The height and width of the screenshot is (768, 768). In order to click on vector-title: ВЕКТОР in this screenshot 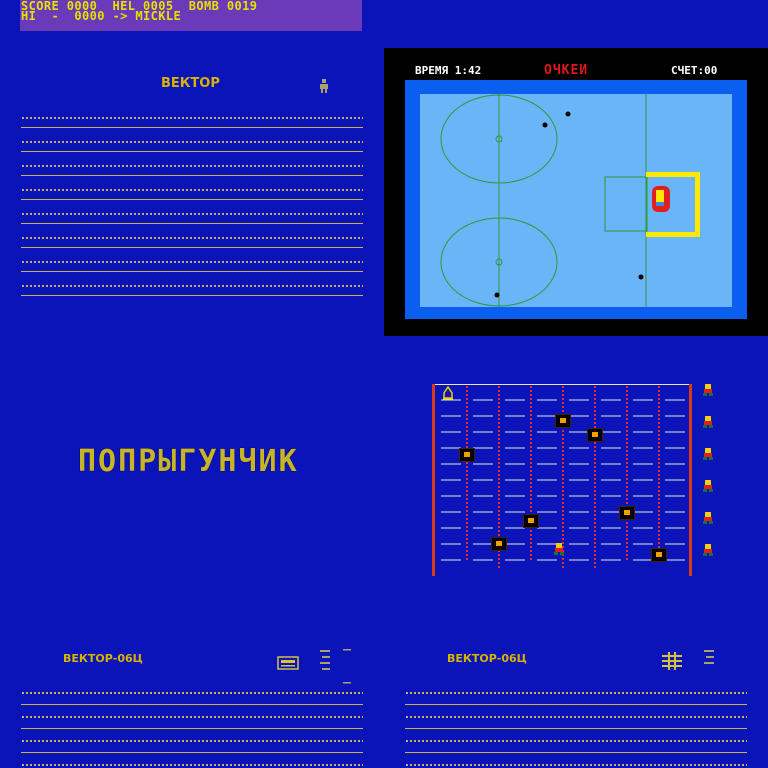, I will do `click(190, 83)`.